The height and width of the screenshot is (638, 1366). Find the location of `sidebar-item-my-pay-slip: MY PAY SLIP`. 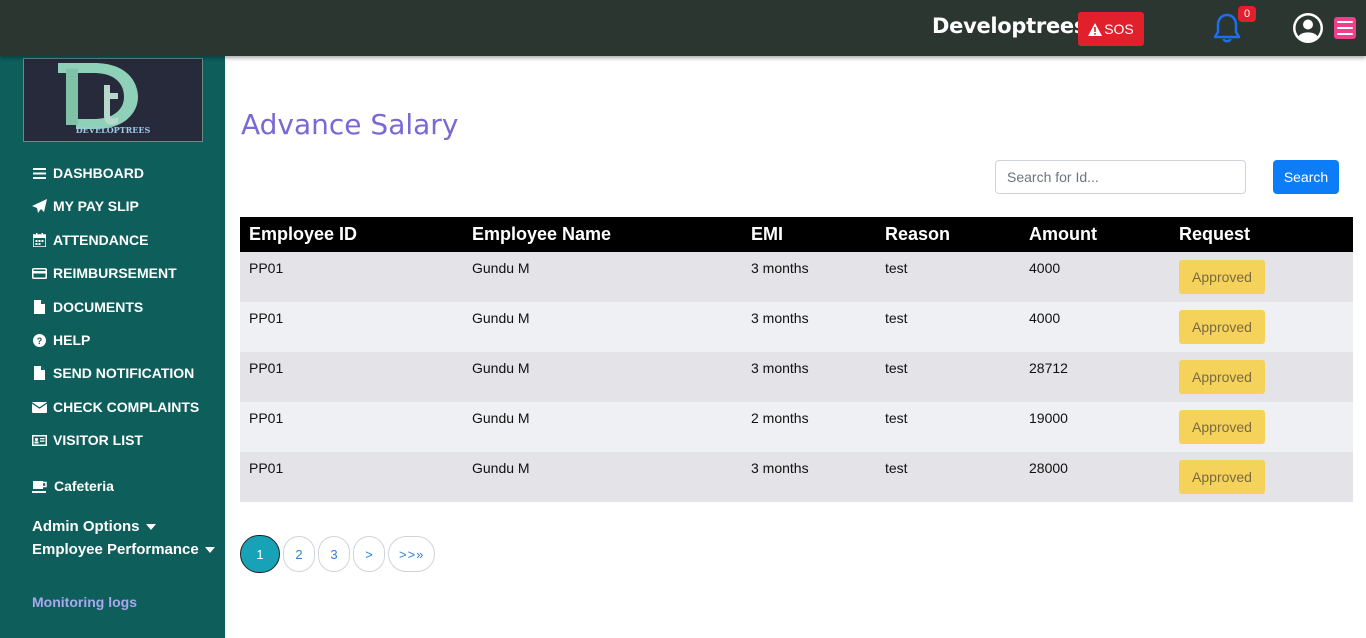

sidebar-item-my-pay-slip: MY PAY SLIP is located at coordinates (85, 206).